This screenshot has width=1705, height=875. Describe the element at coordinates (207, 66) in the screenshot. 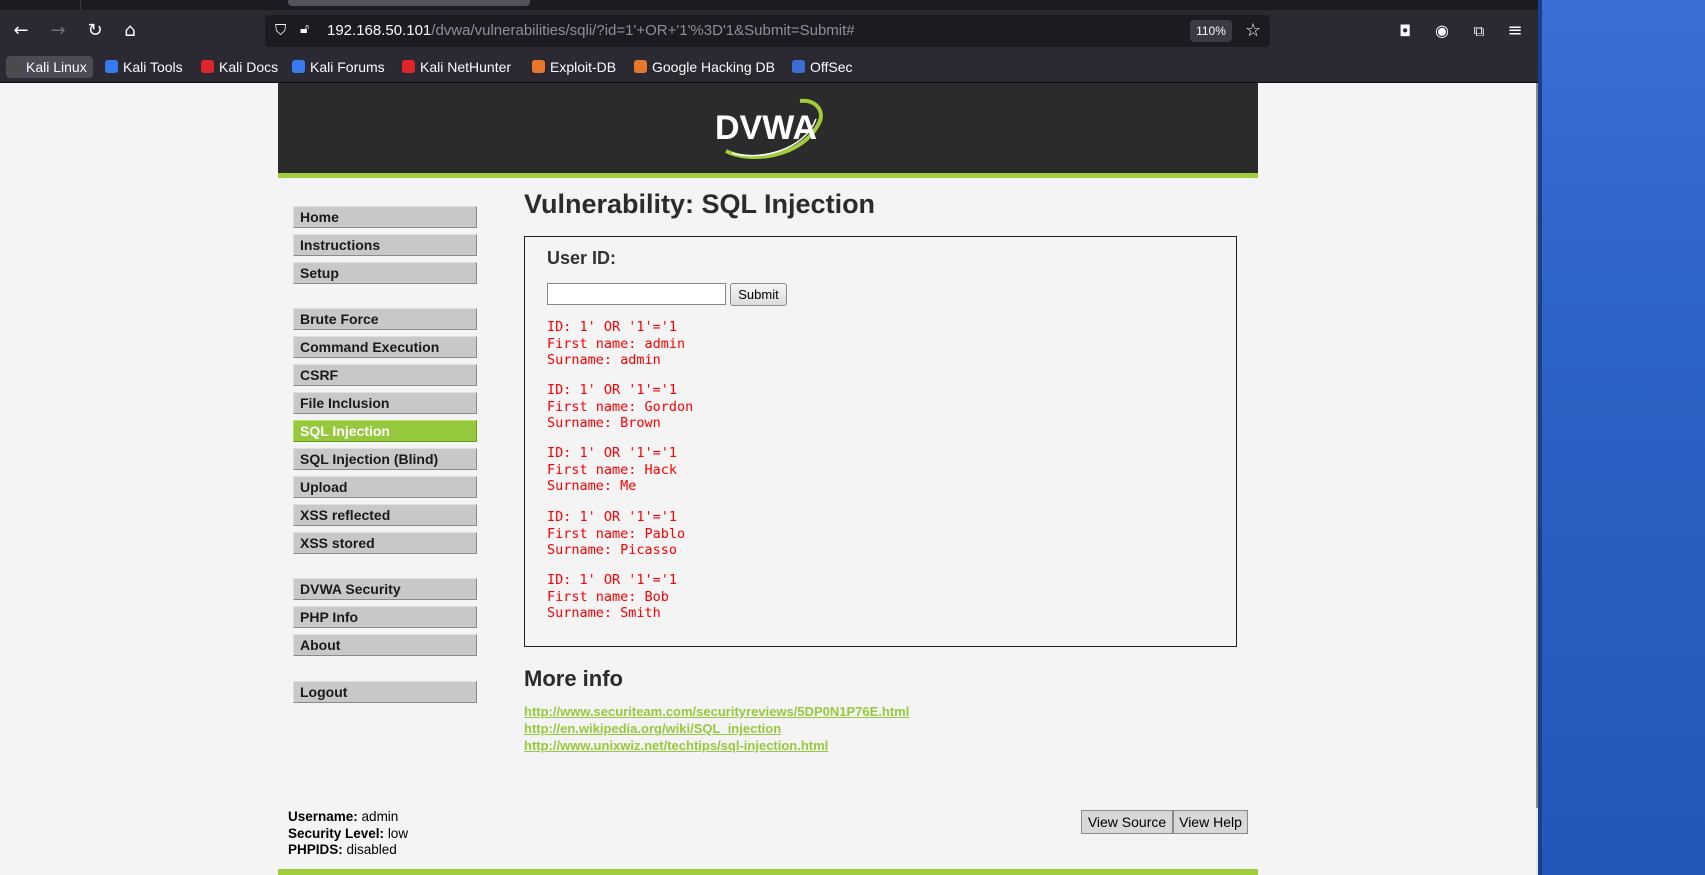

I see `kali-docs-icon` at that location.